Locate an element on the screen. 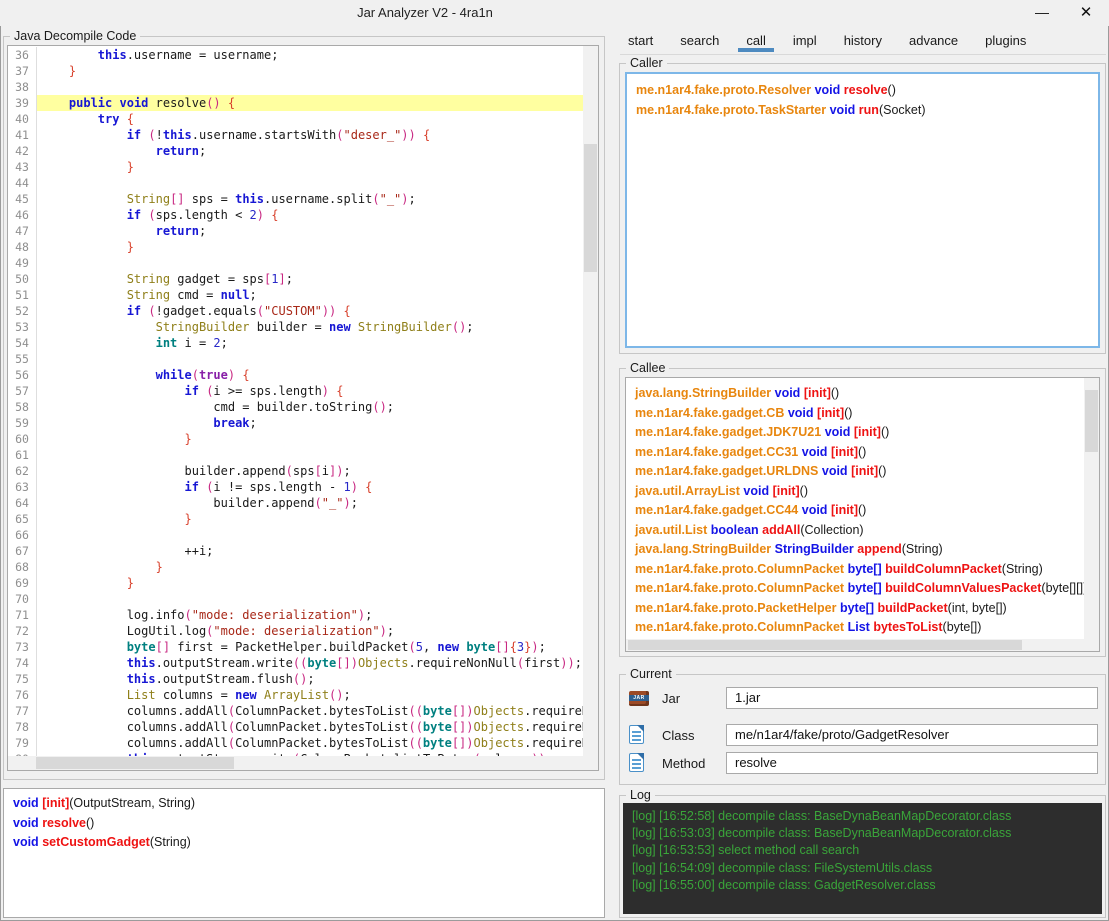  method-name: addAll is located at coordinates (781, 529).